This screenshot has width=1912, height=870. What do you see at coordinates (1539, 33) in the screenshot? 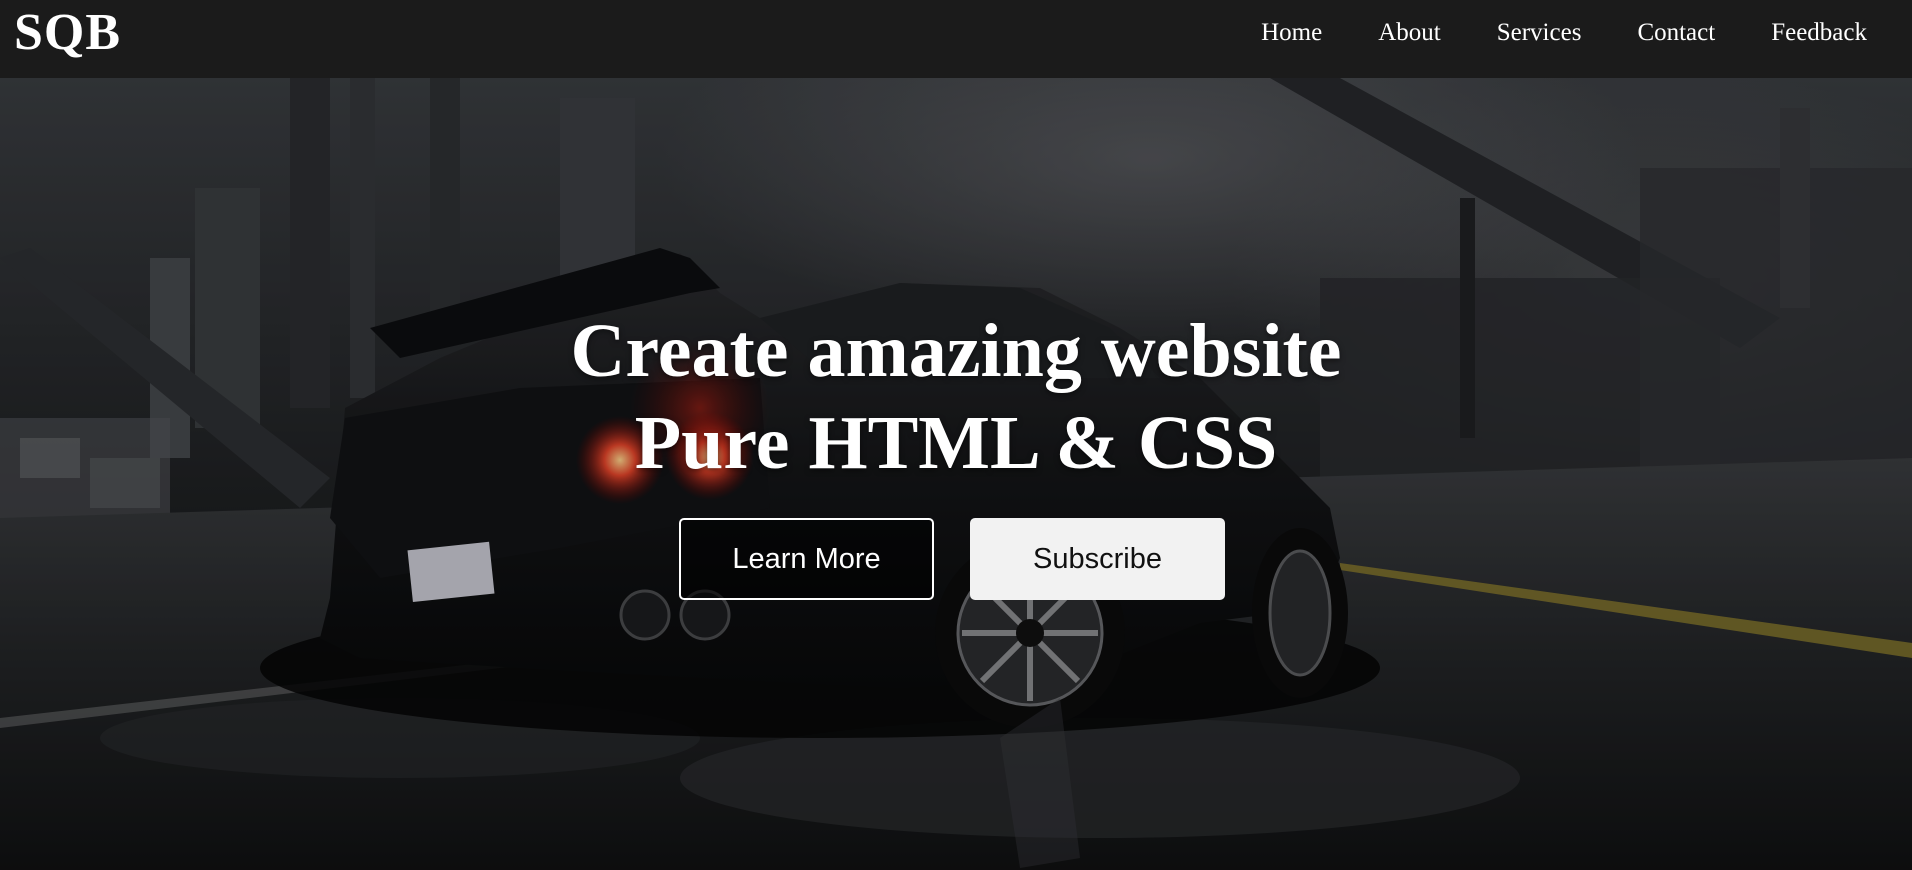
I see `nav-link-services: Services` at bounding box center [1539, 33].